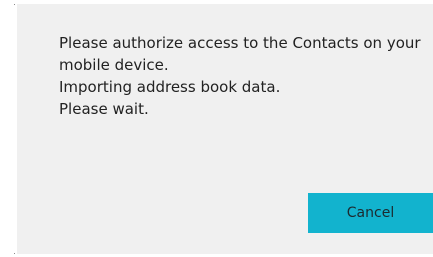 Image resolution: width=433 pixels, height=257 pixels. What do you see at coordinates (114, 65) in the screenshot?
I see `message-line: mobile device.` at bounding box center [114, 65].